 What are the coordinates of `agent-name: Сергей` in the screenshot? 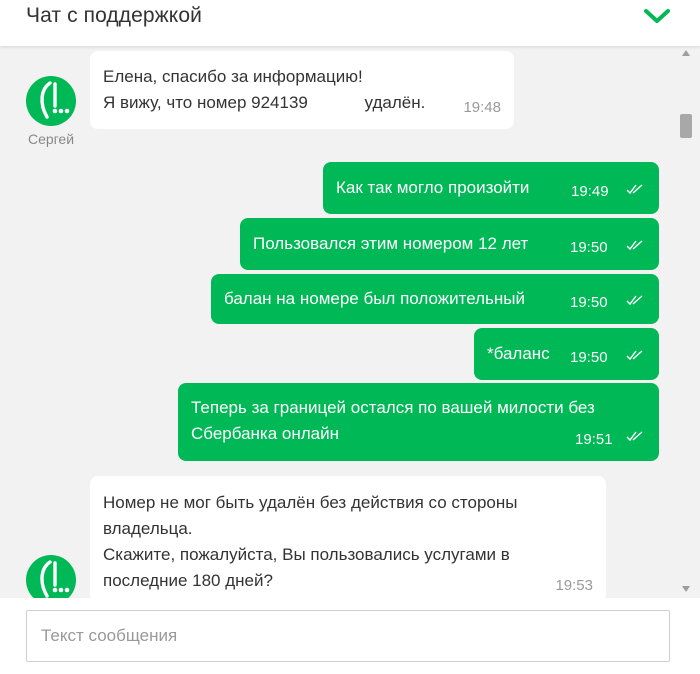 It's located at (51, 139).